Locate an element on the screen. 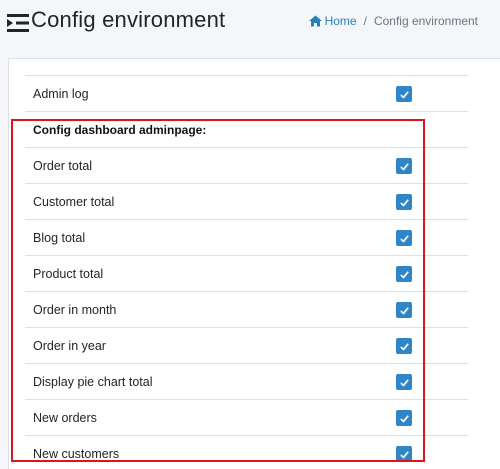 Image resolution: width=500 pixels, height=469 pixels. setting-row: New orders is located at coordinates (246, 417).